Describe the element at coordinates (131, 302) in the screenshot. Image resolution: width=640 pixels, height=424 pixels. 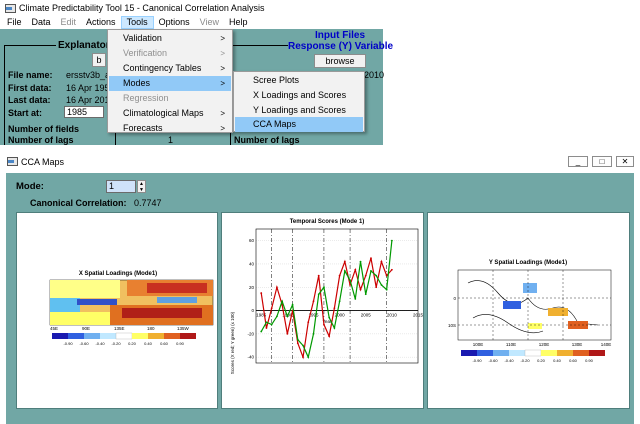
I see `x-map-field` at that location.